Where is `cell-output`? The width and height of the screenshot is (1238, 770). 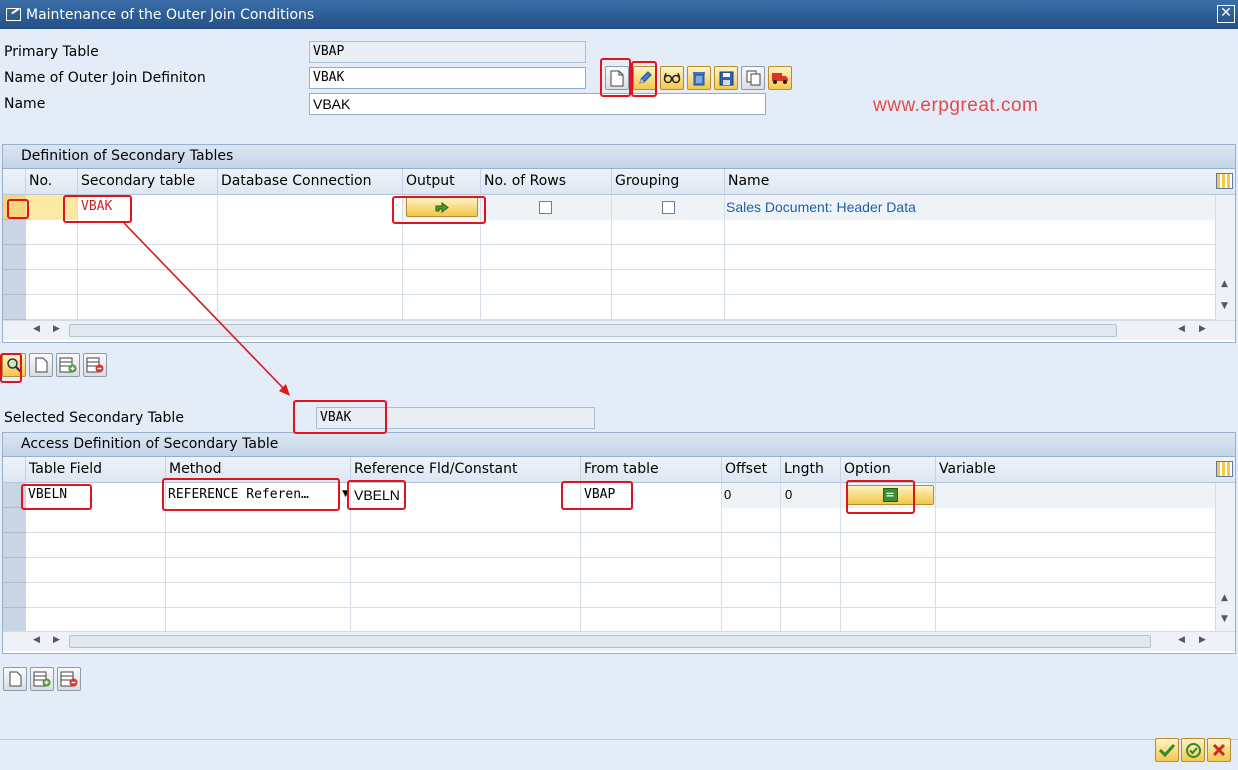 cell-output is located at coordinates (442, 207).